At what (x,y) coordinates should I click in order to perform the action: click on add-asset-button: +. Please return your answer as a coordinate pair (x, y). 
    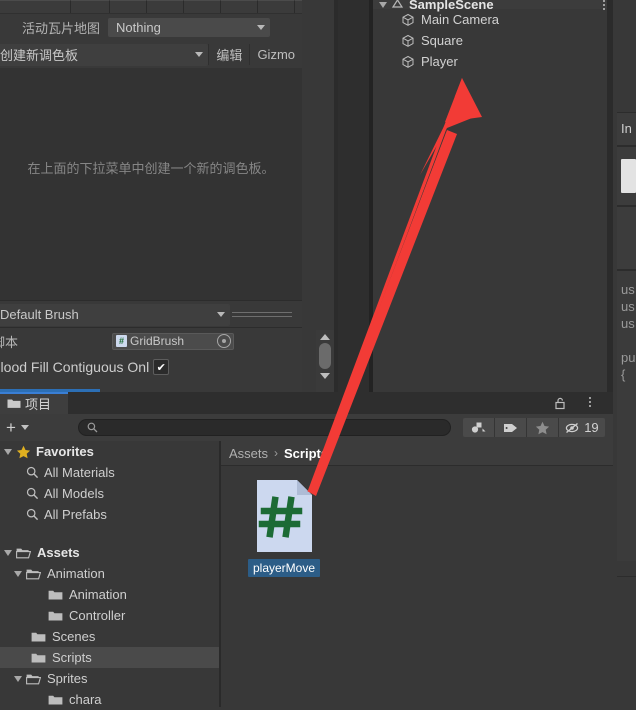
    Looking at the image, I should click on (17, 428).